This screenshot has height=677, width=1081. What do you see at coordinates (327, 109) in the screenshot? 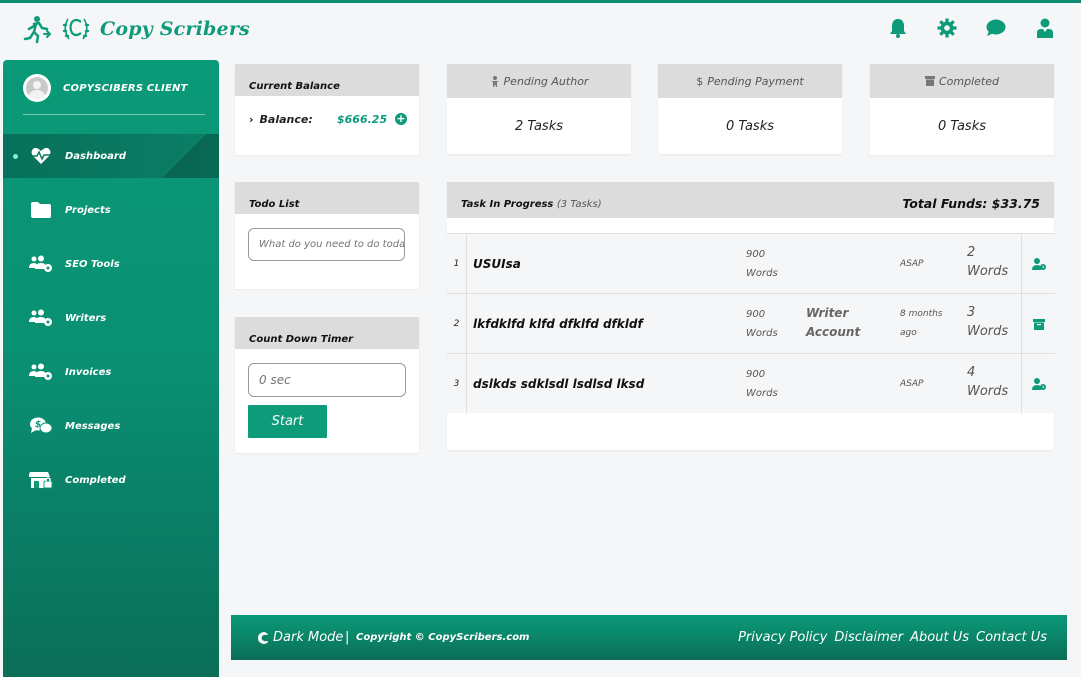
I see `balance-card: Current Balance › Balance: $666.25 +` at bounding box center [327, 109].